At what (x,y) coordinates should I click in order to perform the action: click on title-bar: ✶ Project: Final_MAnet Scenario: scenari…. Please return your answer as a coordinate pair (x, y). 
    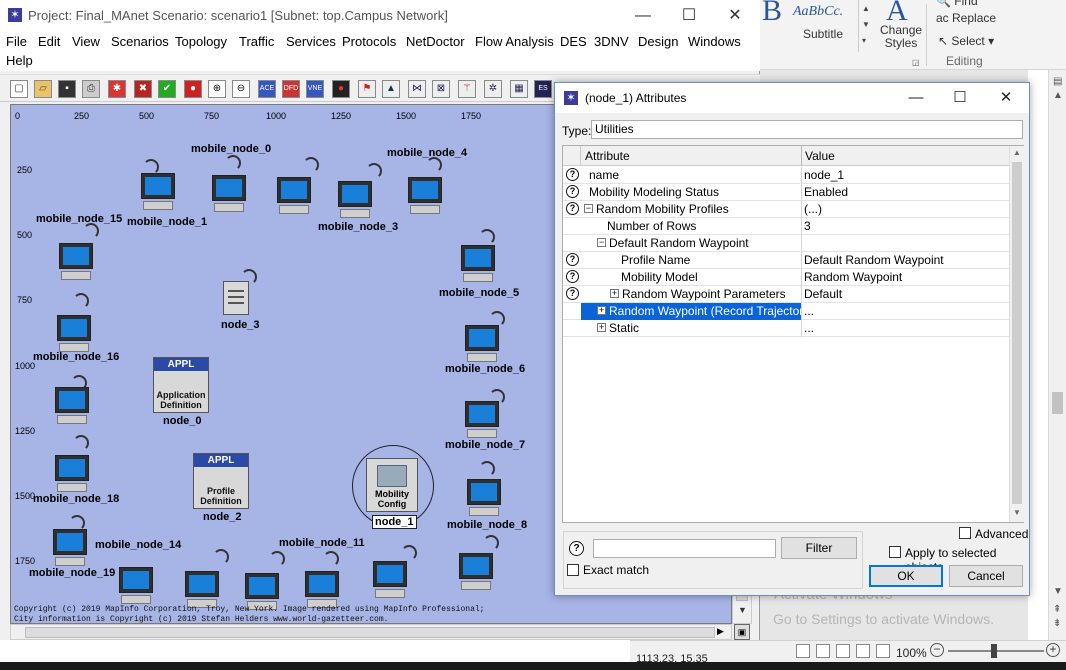
    Looking at the image, I should click on (380, 15).